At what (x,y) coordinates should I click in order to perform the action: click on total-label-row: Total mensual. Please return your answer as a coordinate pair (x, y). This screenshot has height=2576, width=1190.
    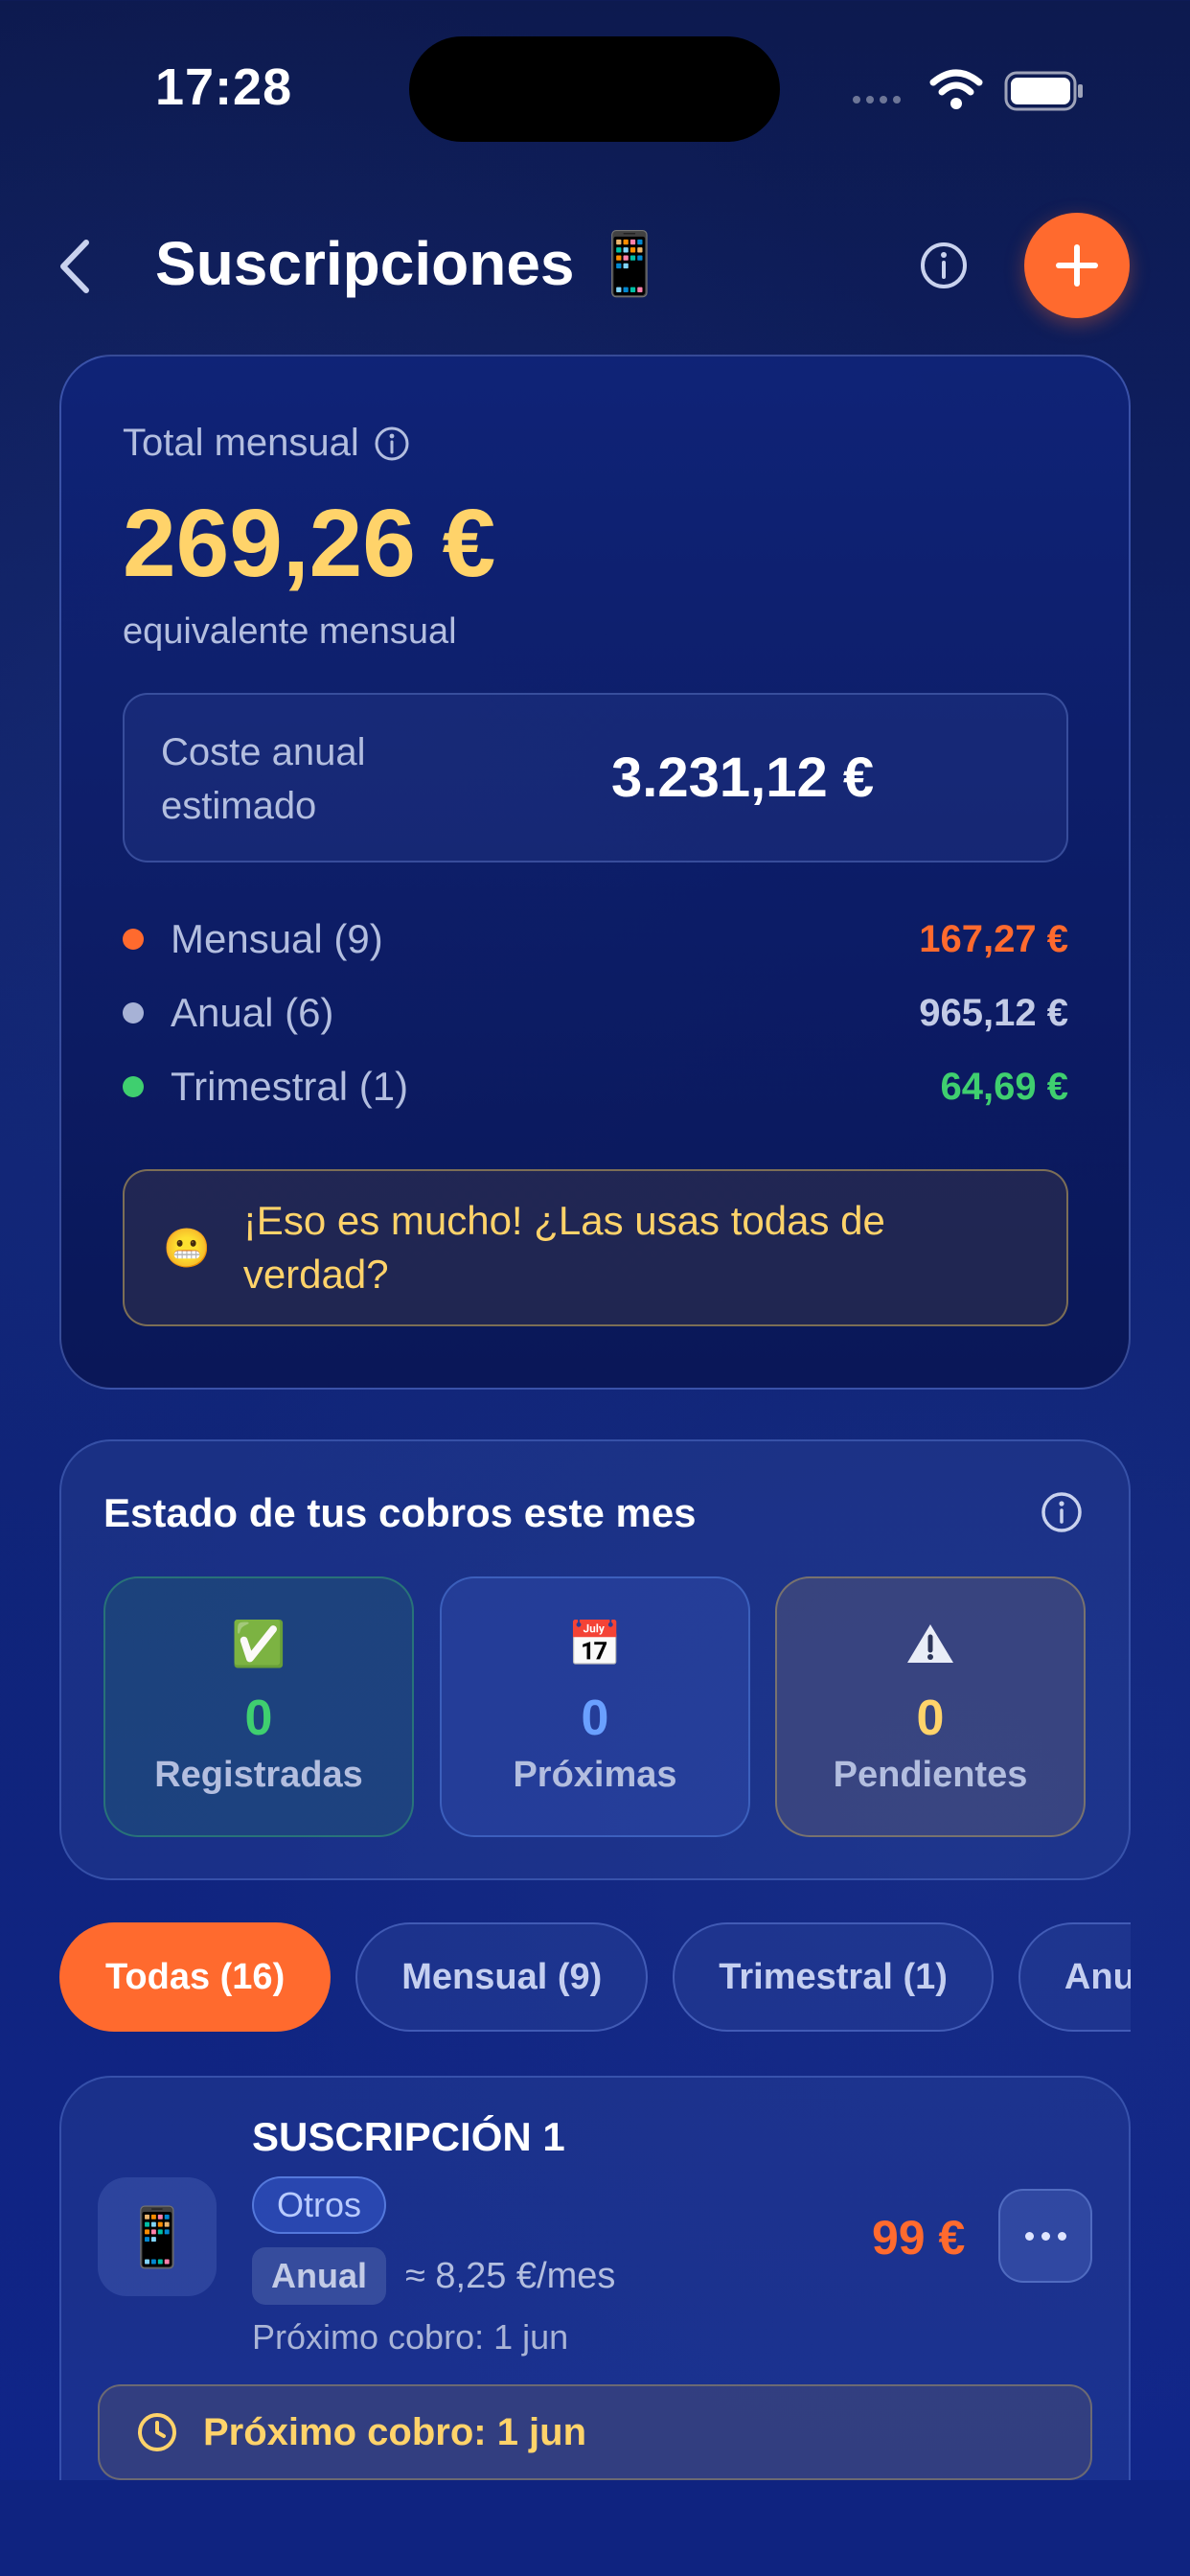
    Looking at the image, I should click on (267, 444).